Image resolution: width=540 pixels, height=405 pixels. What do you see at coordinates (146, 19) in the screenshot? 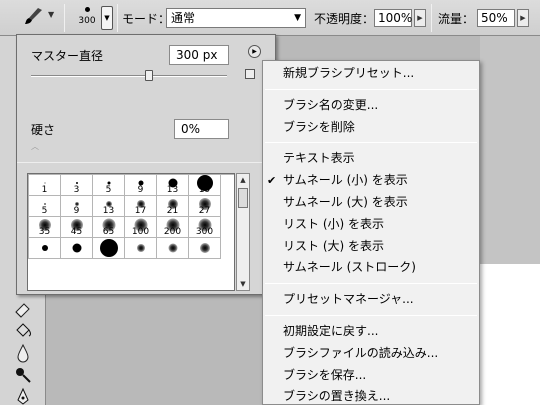
I see `mode-label: モード：` at bounding box center [146, 19].